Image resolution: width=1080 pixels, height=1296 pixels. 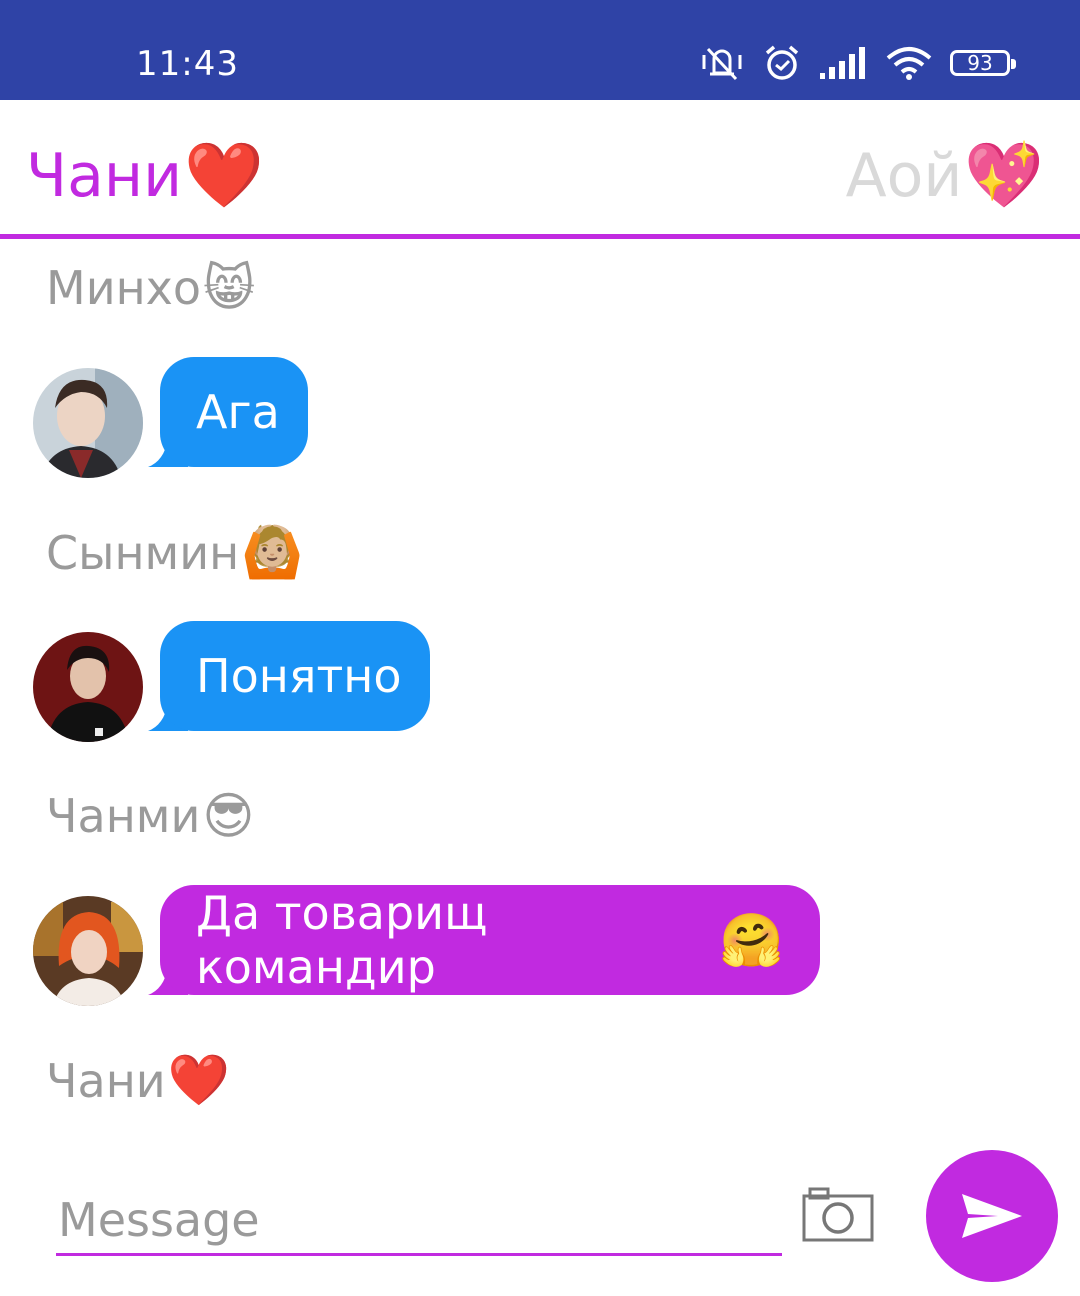 What do you see at coordinates (106, 1080) in the screenshot?
I see `sender-label: Чани` at bounding box center [106, 1080].